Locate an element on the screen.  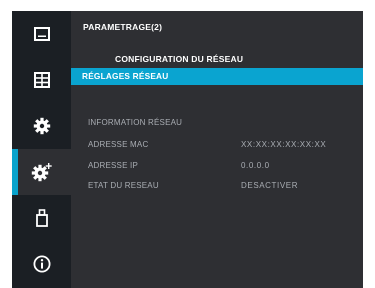
info-row-ip: ADRESSE IP 0.0.0.0 is located at coordinates (222, 167).